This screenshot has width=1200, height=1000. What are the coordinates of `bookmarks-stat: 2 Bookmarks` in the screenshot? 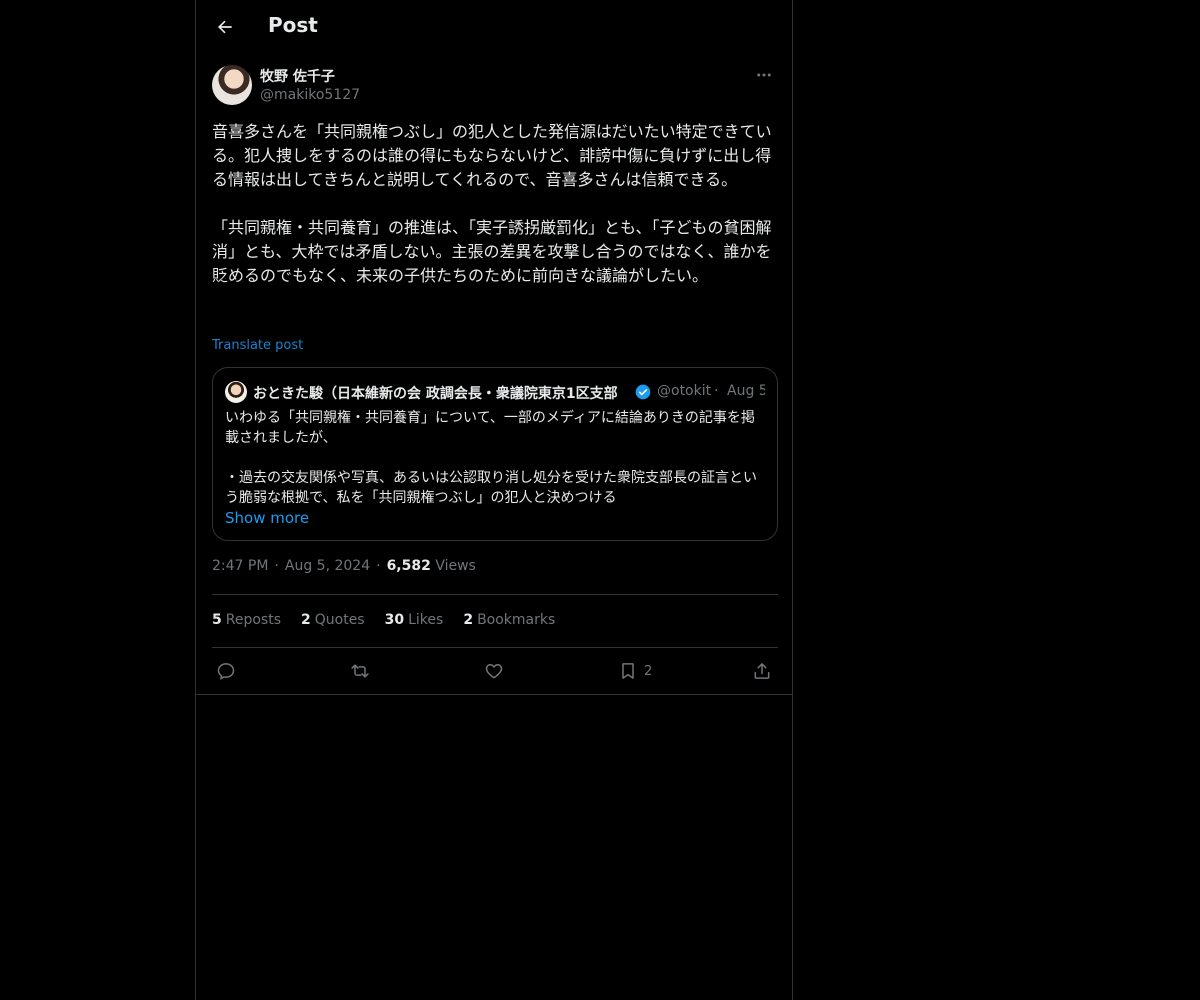 It's located at (509, 620).